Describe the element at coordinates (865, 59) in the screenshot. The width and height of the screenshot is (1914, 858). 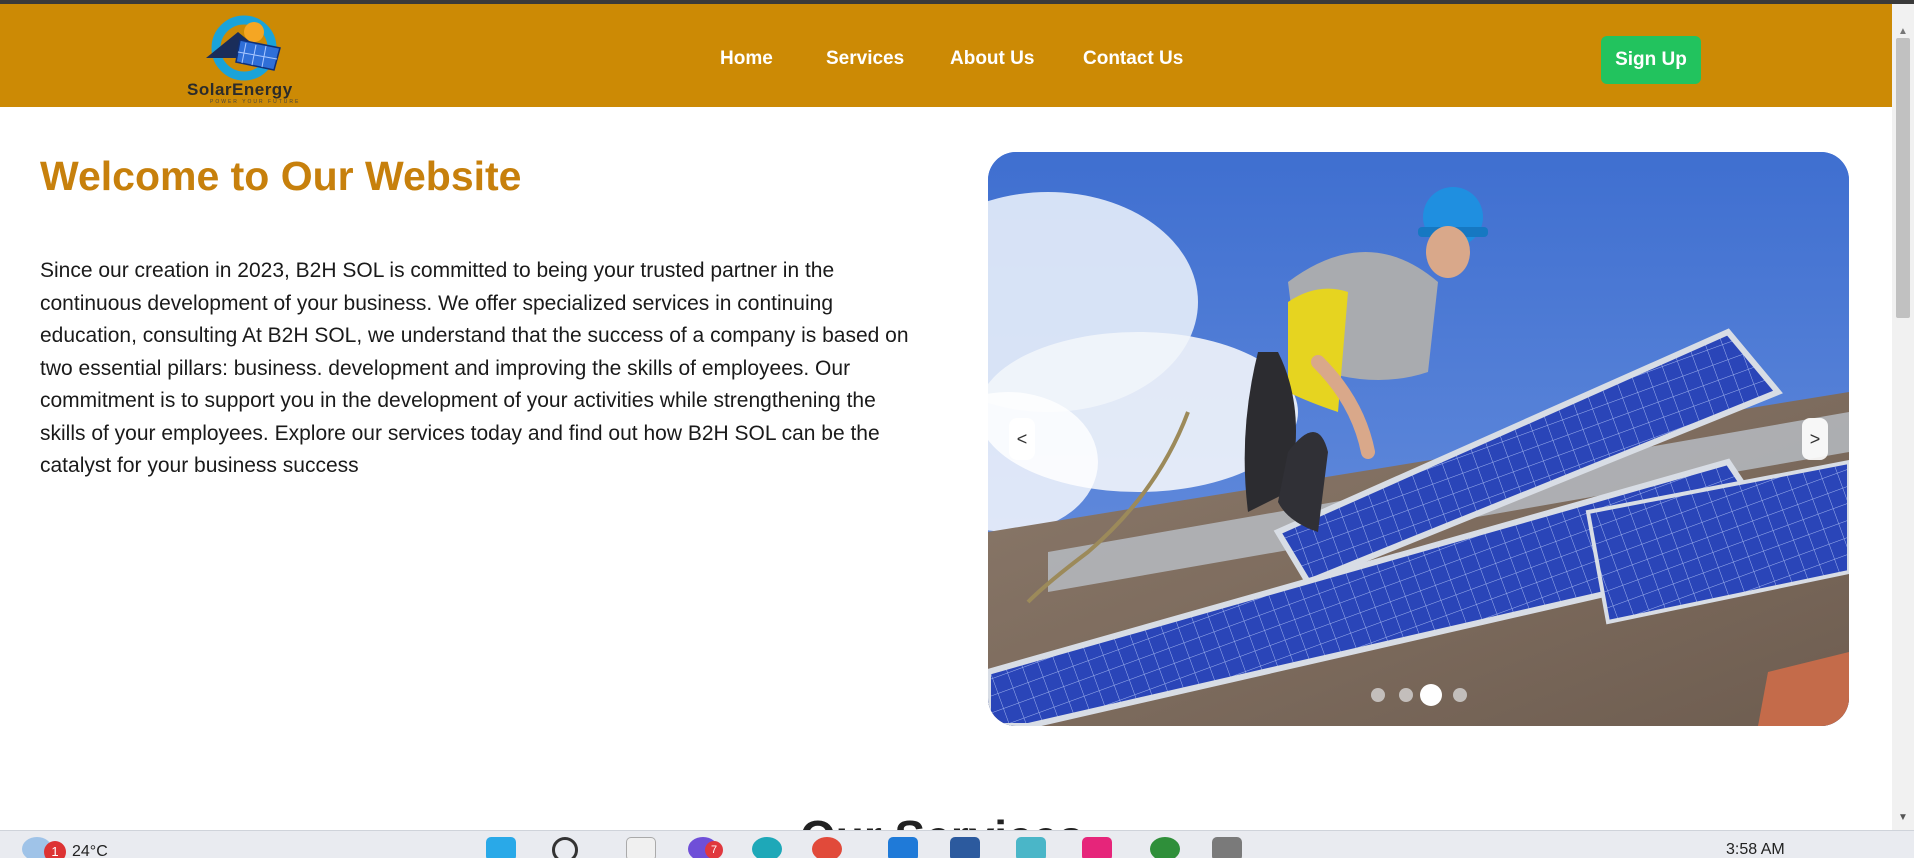
I see `nav-services-link: Services` at that location.